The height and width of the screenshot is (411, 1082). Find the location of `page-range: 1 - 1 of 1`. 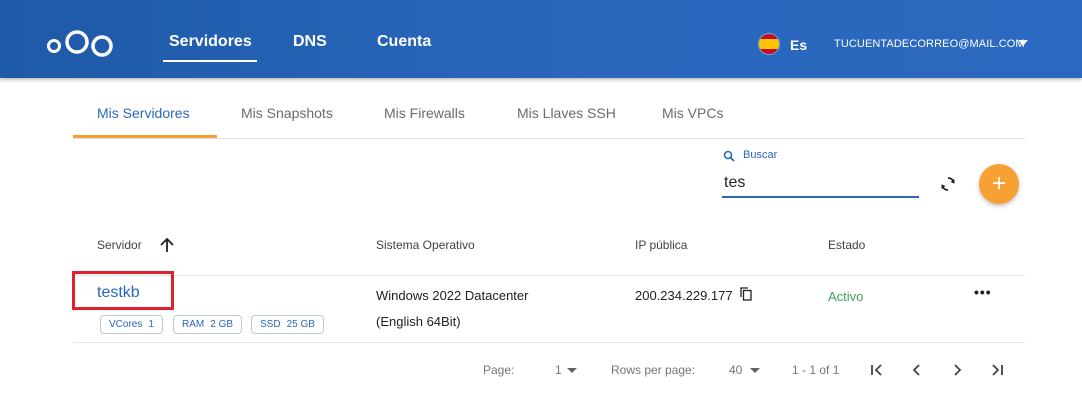

page-range: 1 - 1 of 1 is located at coordinates (816, 370).